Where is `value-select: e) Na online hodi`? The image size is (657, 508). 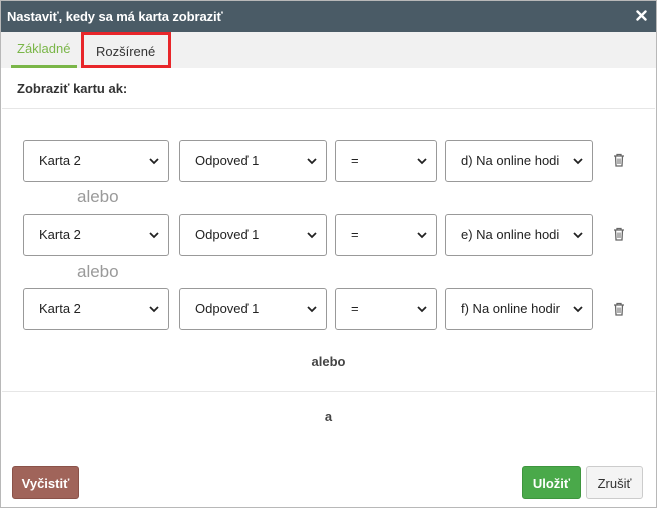
value-select: e) Na online hodi is located at coordinates (519, 235).